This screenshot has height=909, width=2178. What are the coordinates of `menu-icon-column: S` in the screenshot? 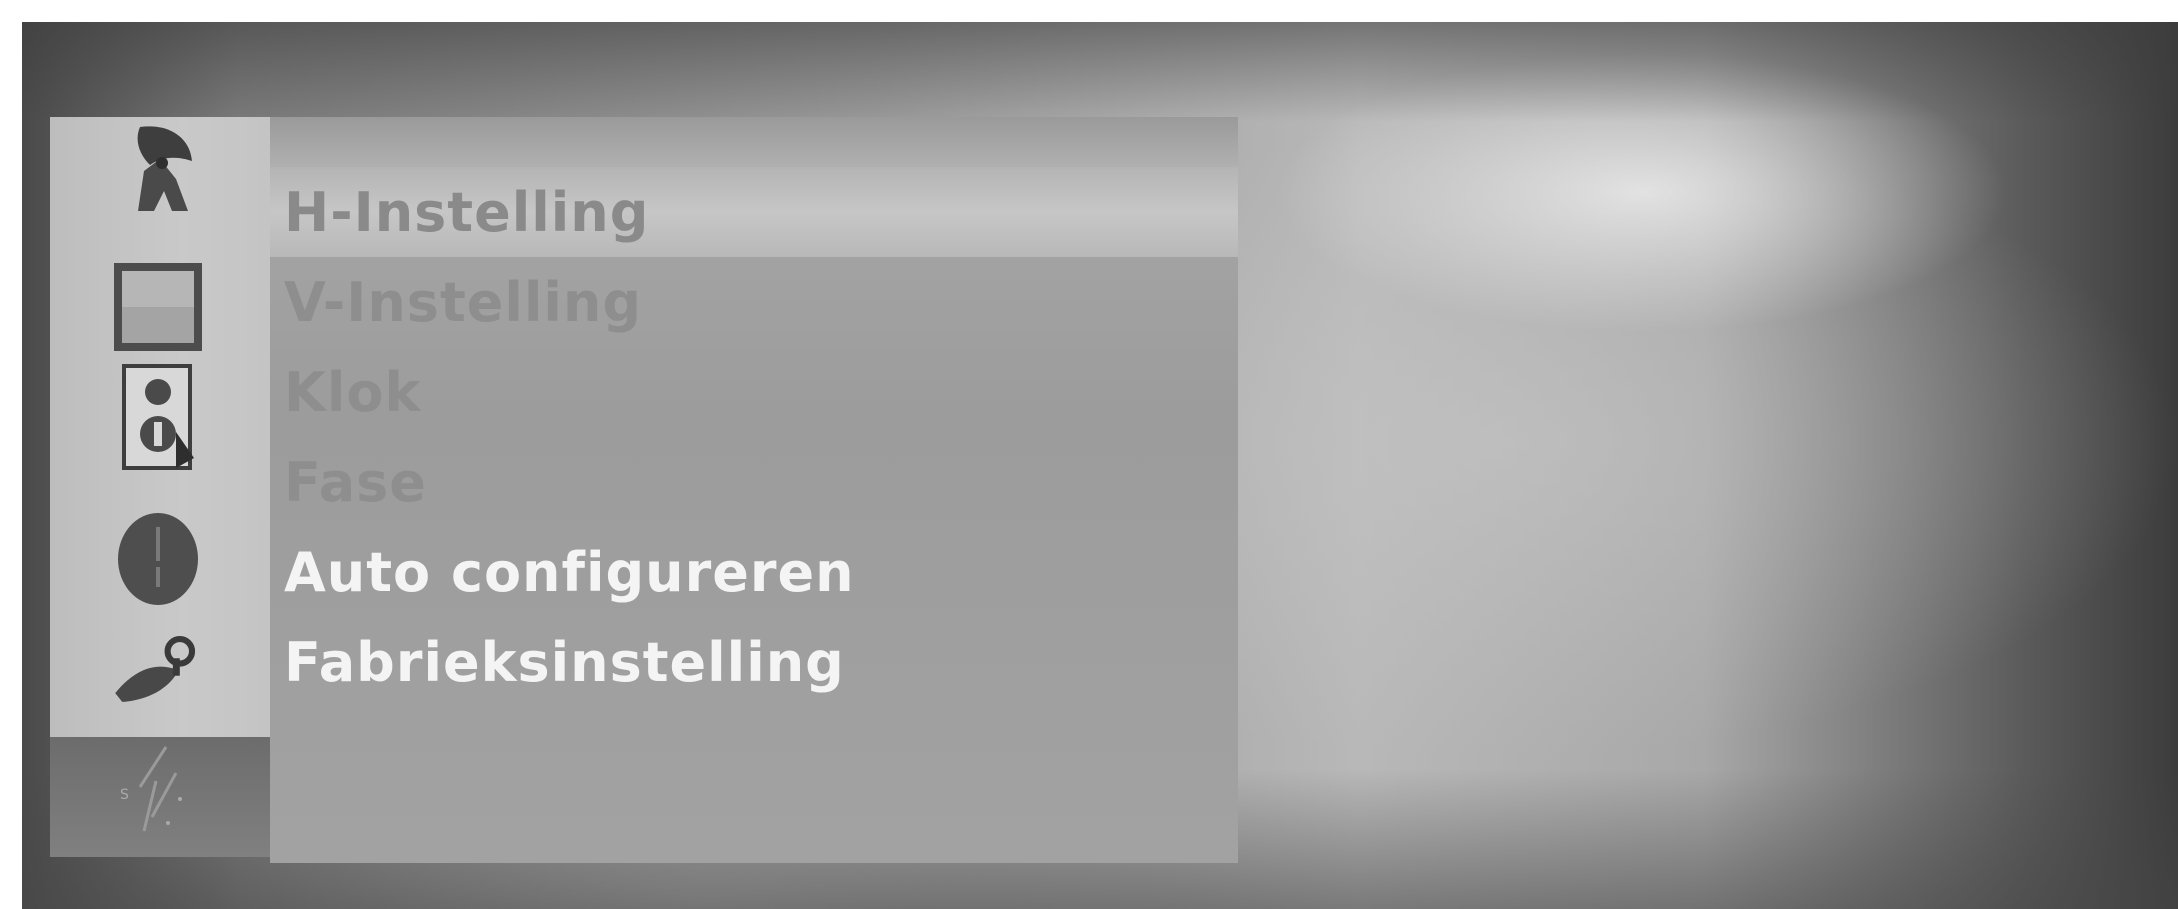 It's located at (160, 487).